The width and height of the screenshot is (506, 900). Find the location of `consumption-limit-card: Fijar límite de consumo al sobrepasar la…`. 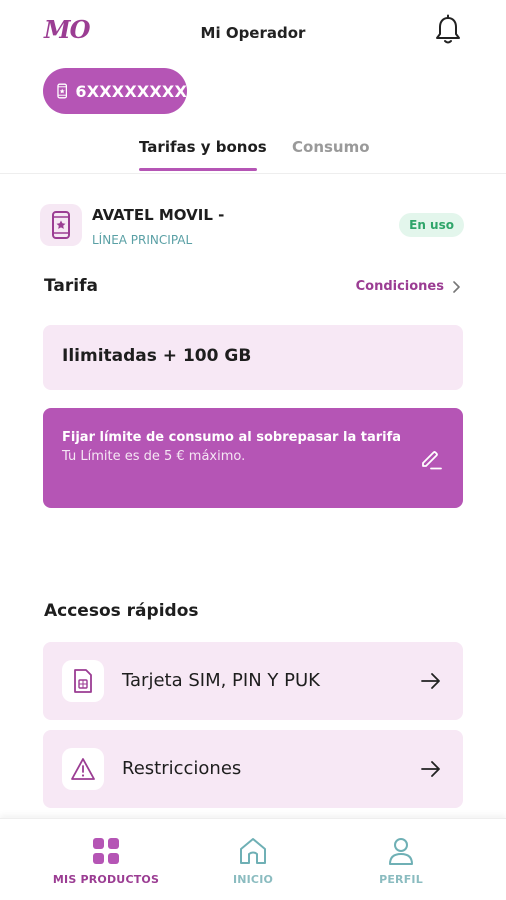

consumption-limit-card: Fijar límite de consumo al sobrepasar la… is located at coordinates (253, 458).